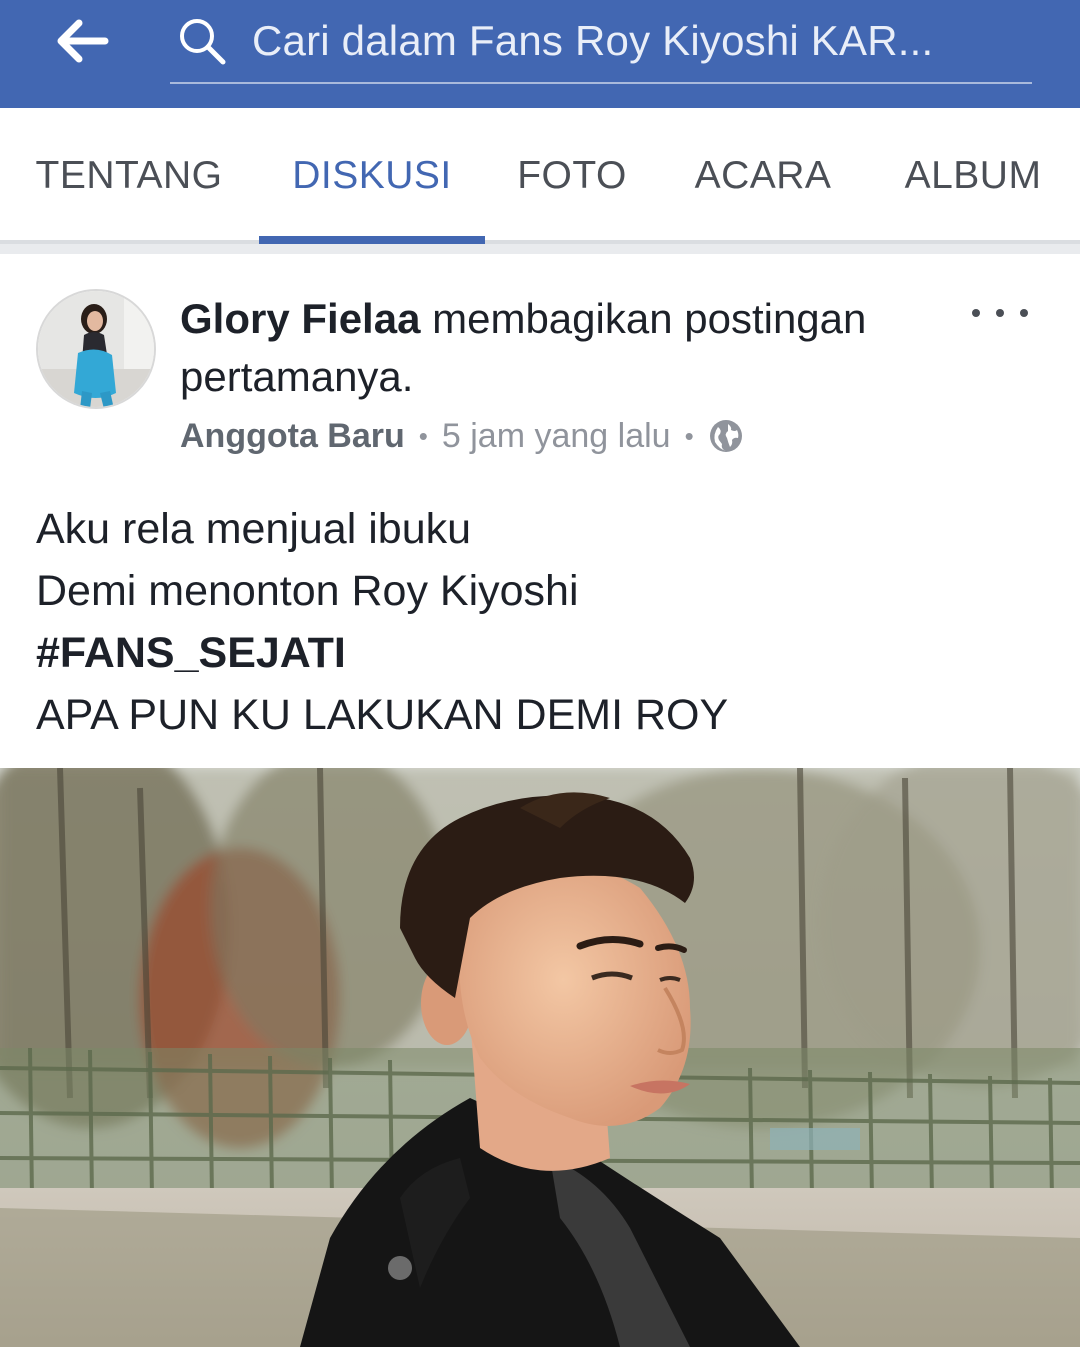 The height and width of the screenshot is (1347, 1080). Describe the element at coordinates (372, 240) in the screenshot. I see `active-tab-indicator` at that location.